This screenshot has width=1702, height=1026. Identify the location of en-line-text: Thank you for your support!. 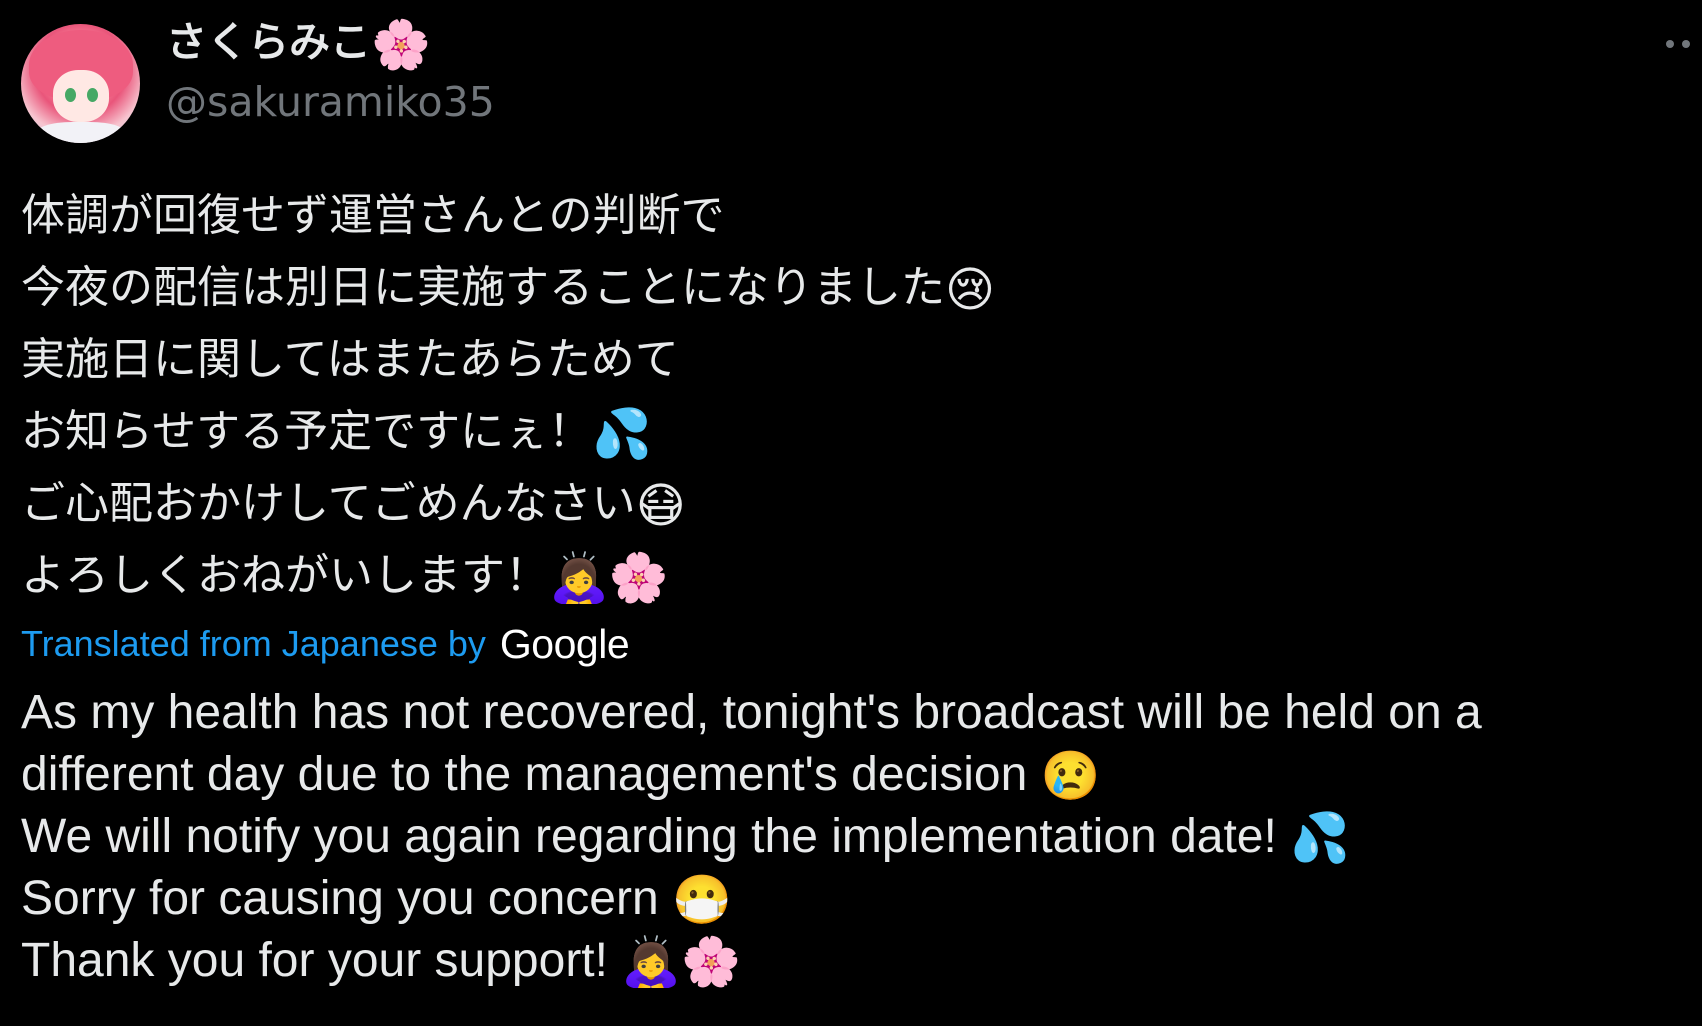
(321, 960).